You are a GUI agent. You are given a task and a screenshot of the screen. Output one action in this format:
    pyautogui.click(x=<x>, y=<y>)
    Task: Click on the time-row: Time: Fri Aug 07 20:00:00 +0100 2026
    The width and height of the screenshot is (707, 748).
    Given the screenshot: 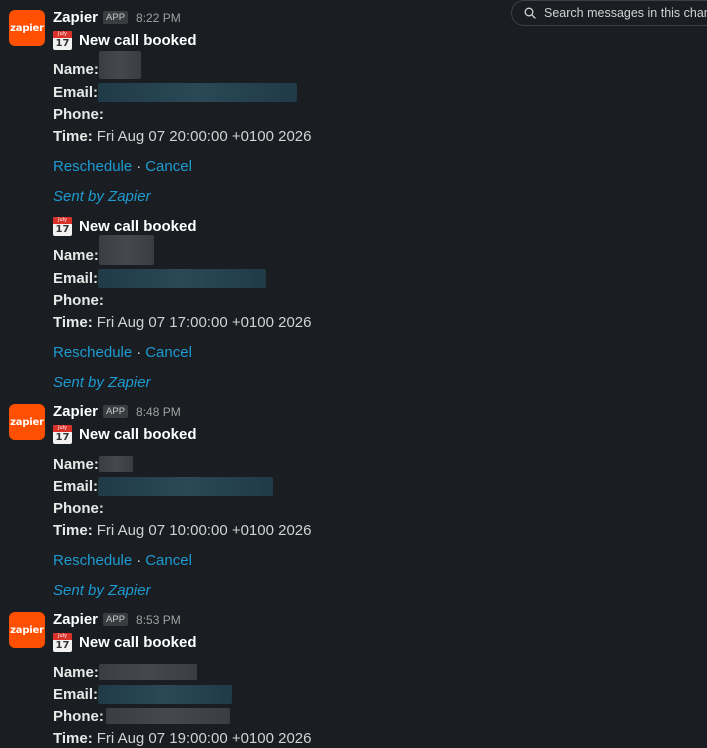 What is the action you would take?
    pyautogui.click(x=182, y=136)
    